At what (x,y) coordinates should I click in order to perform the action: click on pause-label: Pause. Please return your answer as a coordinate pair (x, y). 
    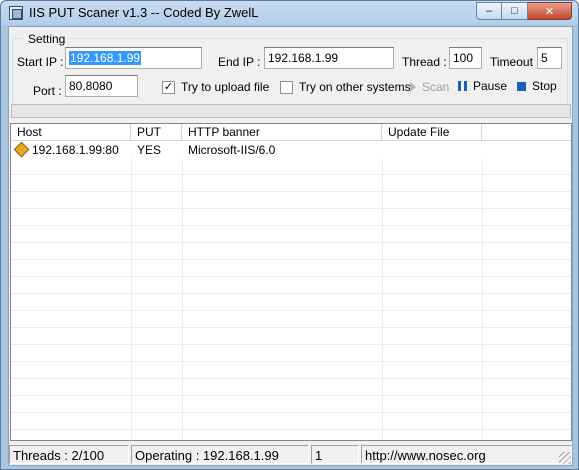
    Looking at the image, I should click on (490, 86).